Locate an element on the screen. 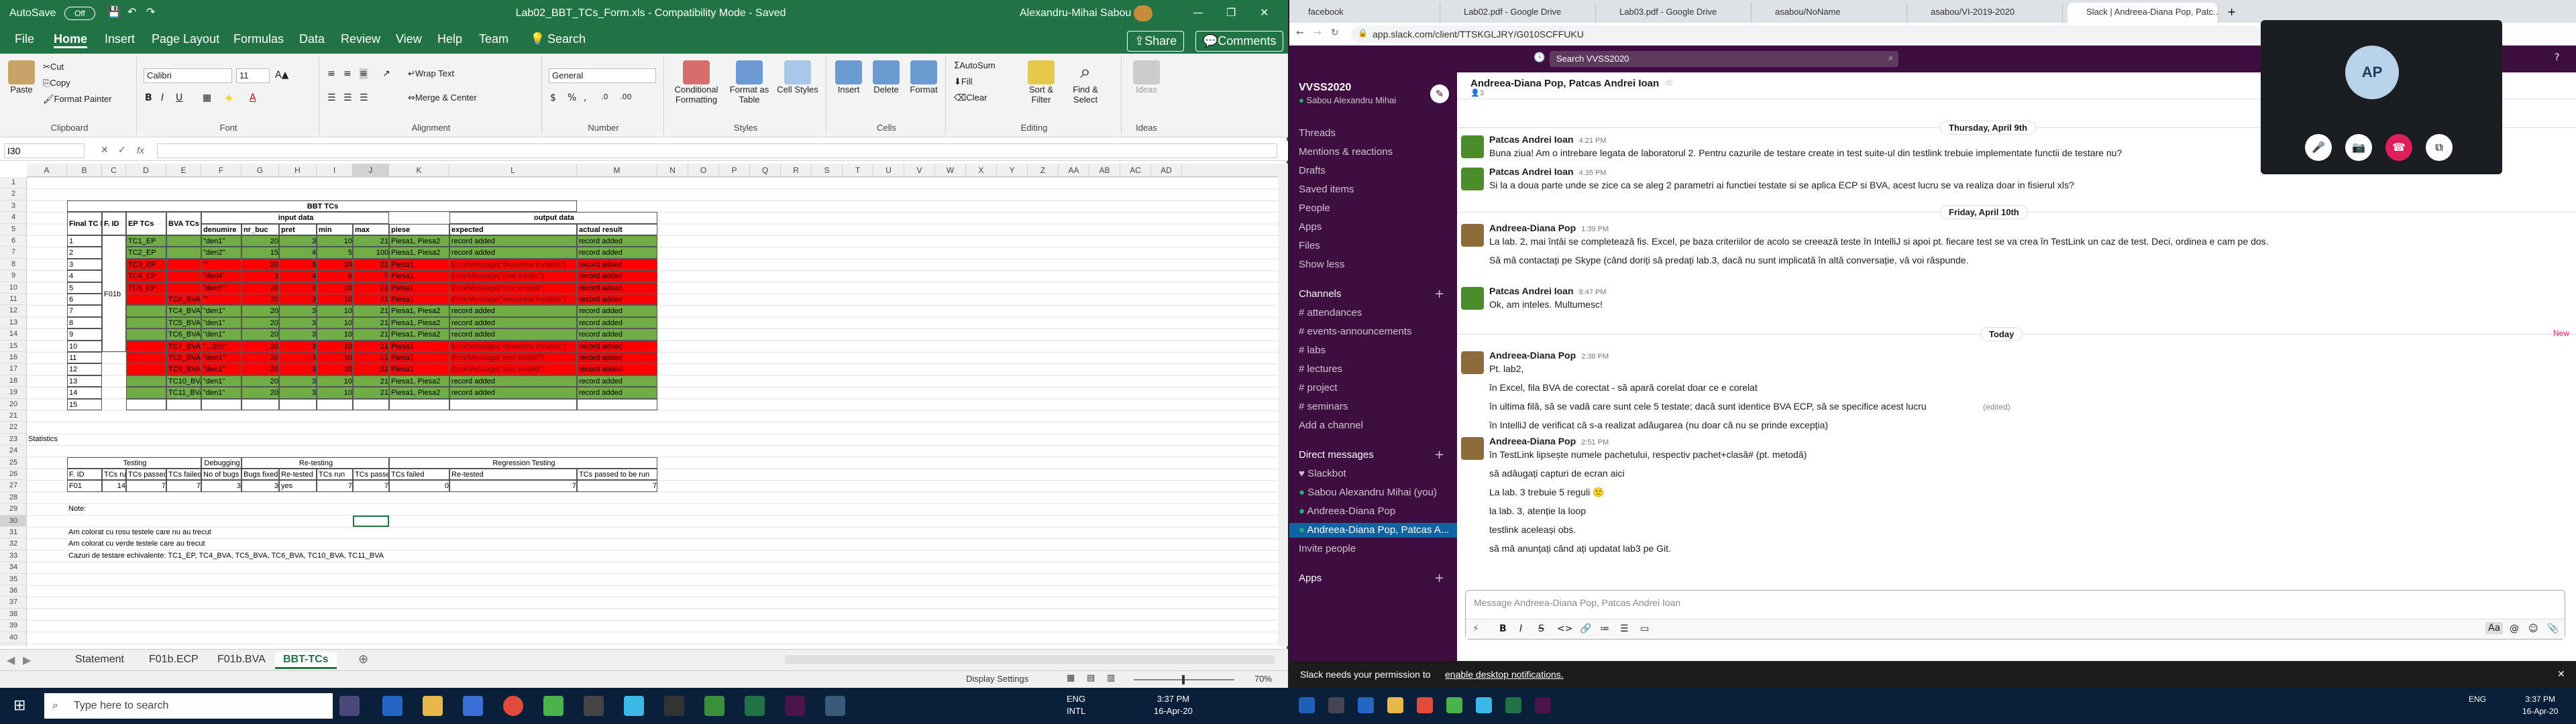  tc-number: 9 is located at coordinates (84, 334).